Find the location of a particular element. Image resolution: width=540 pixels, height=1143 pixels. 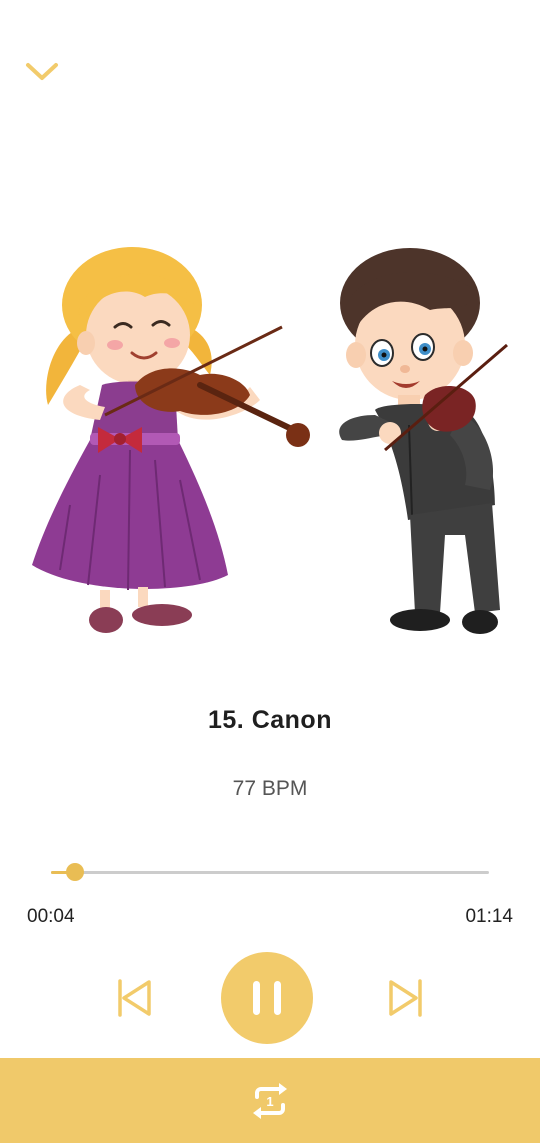

seekbar-track is located at coordinates (270, 872).